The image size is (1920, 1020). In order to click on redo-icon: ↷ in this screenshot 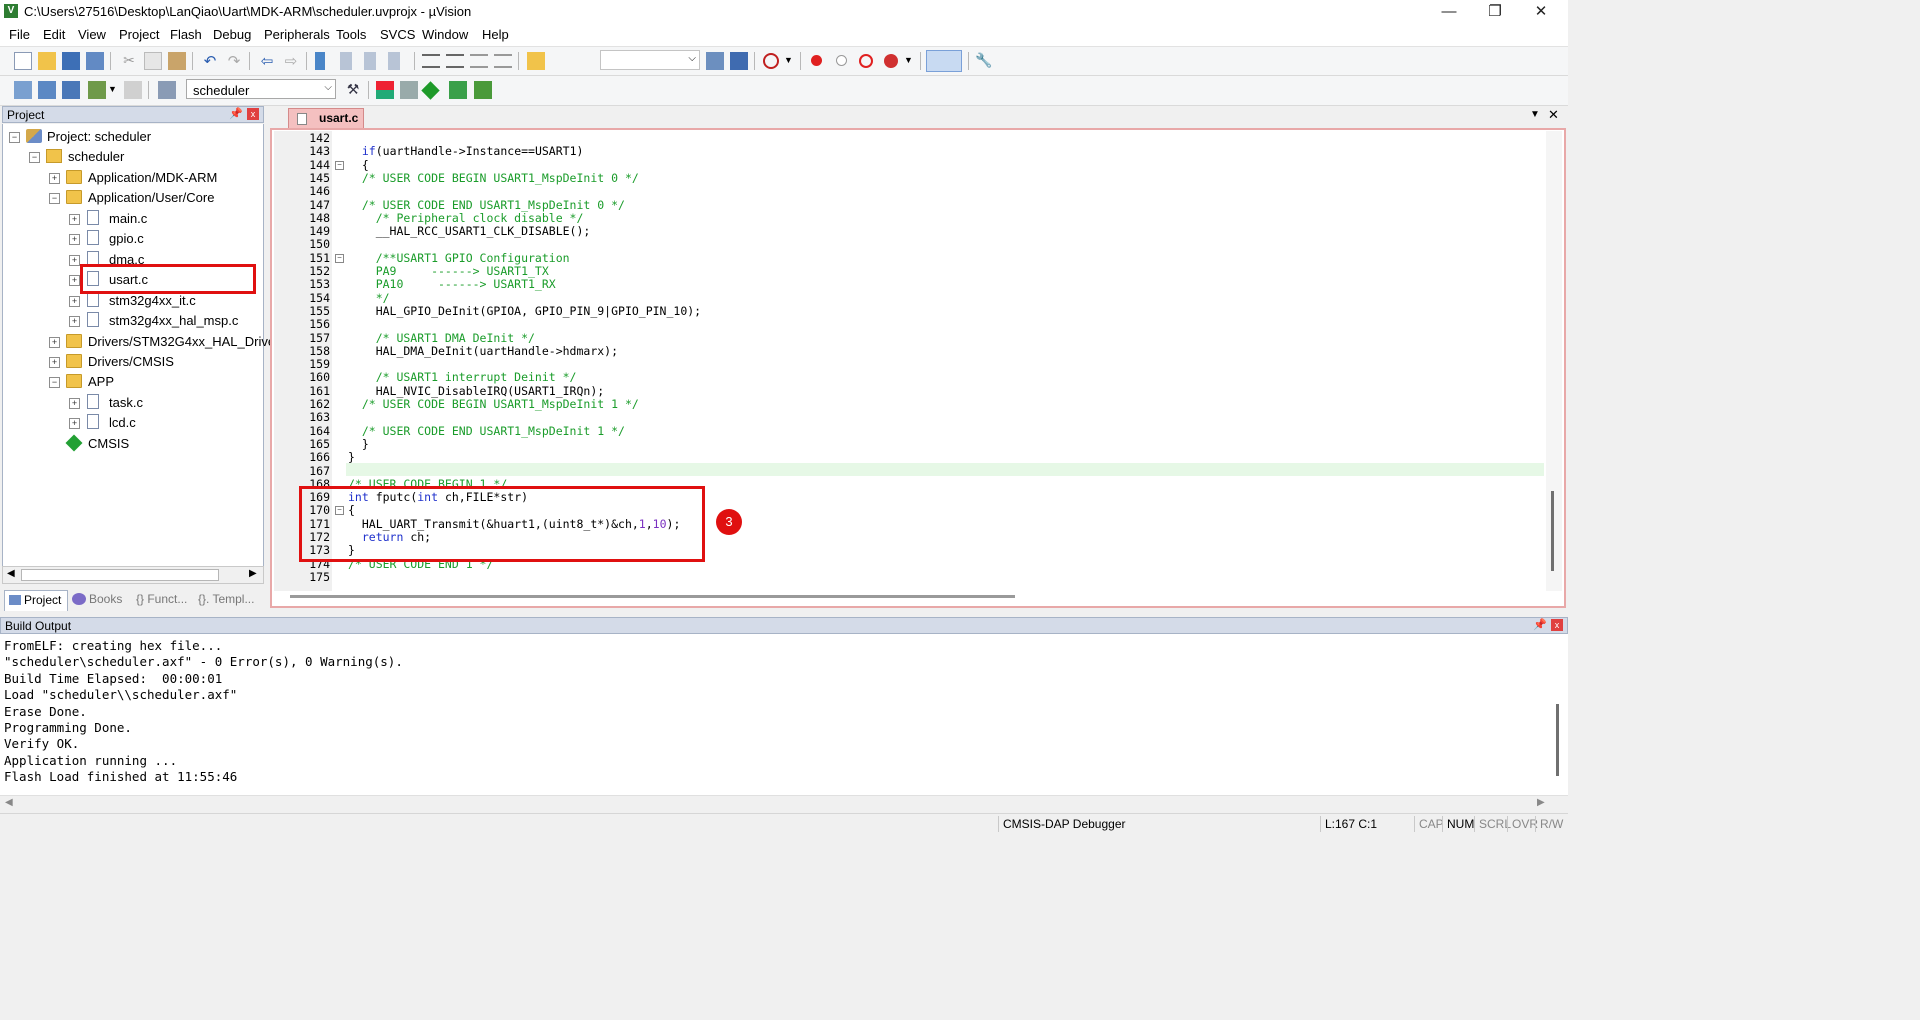, I will do `click(234, 61)`.